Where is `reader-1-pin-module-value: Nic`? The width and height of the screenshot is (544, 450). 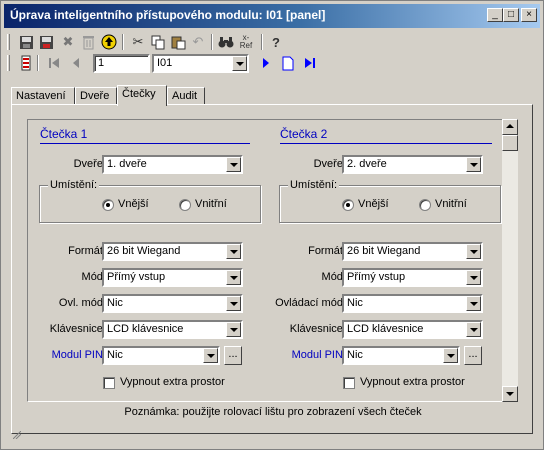 reader-1-pin-module-value: Nic is located at coordinates (115, 355).